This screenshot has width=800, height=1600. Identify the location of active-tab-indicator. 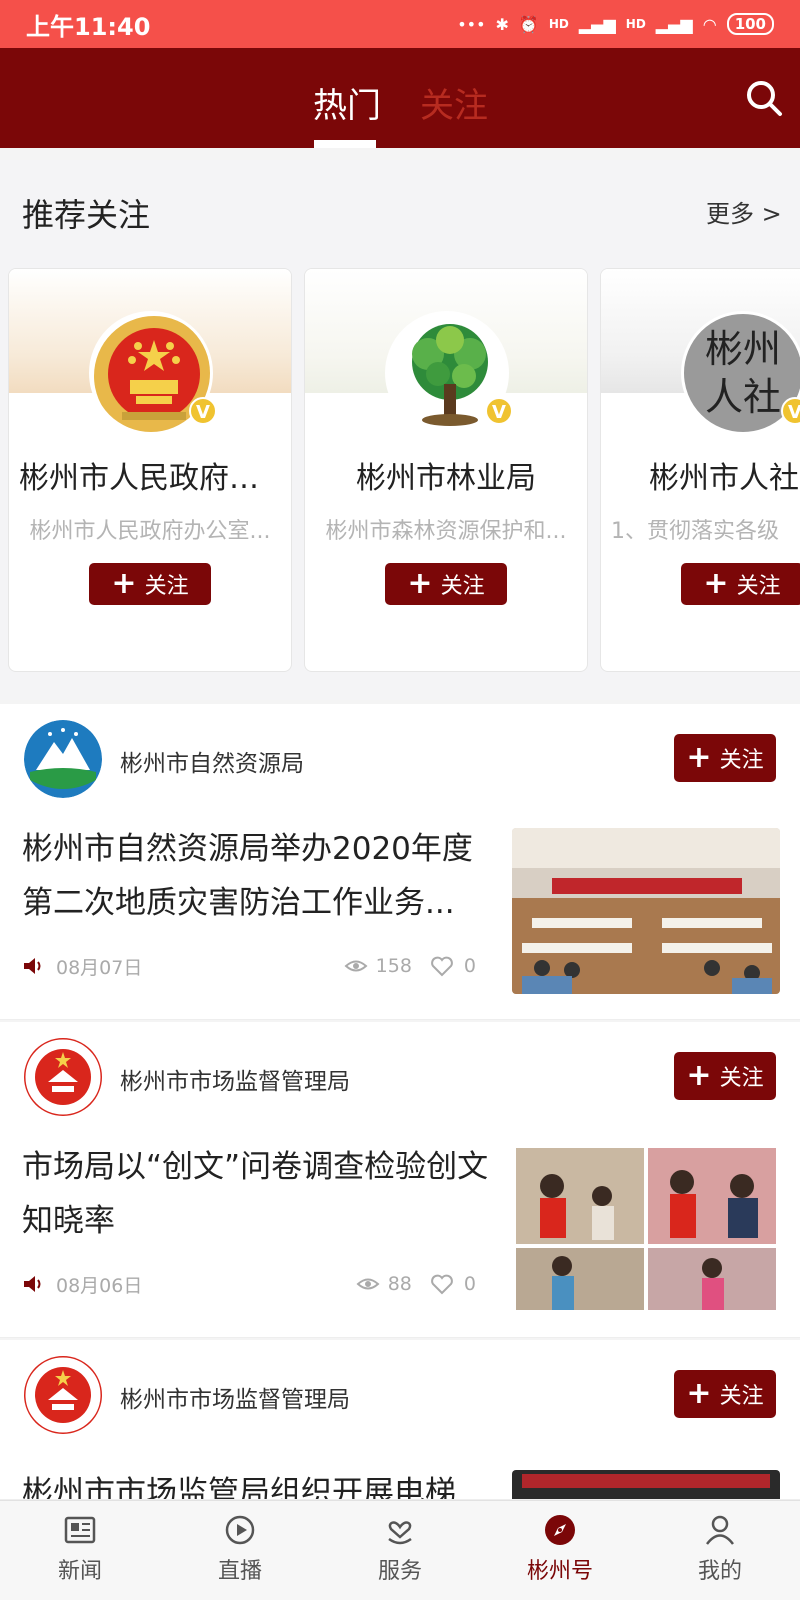
(345, 144).